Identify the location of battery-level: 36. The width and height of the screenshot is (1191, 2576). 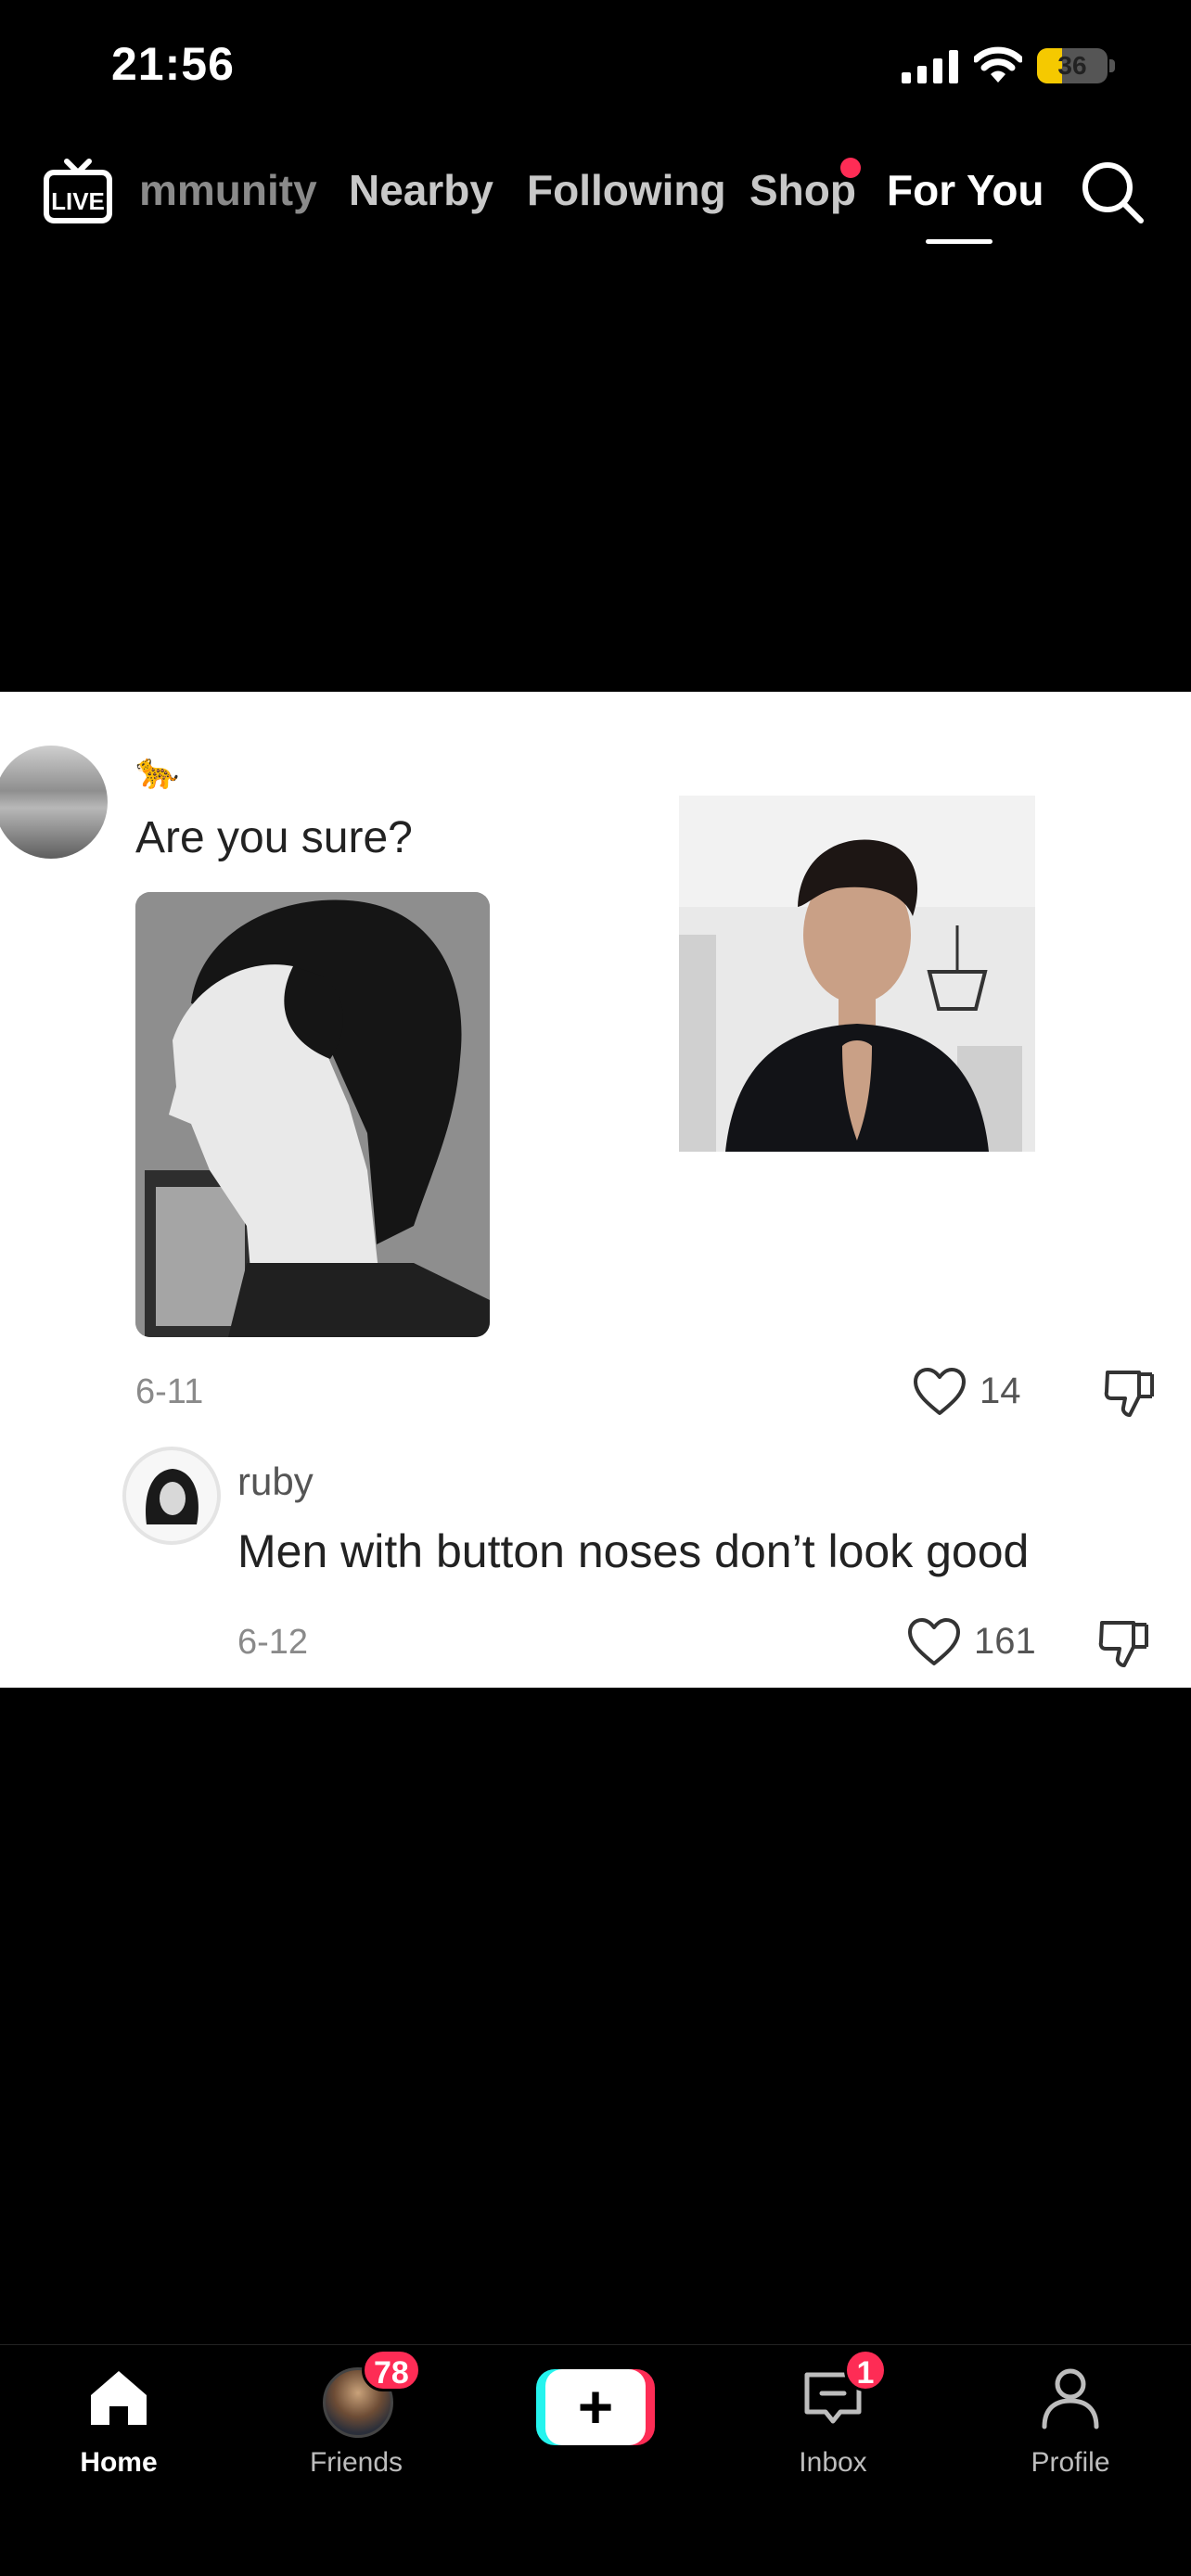
(1072, 66).